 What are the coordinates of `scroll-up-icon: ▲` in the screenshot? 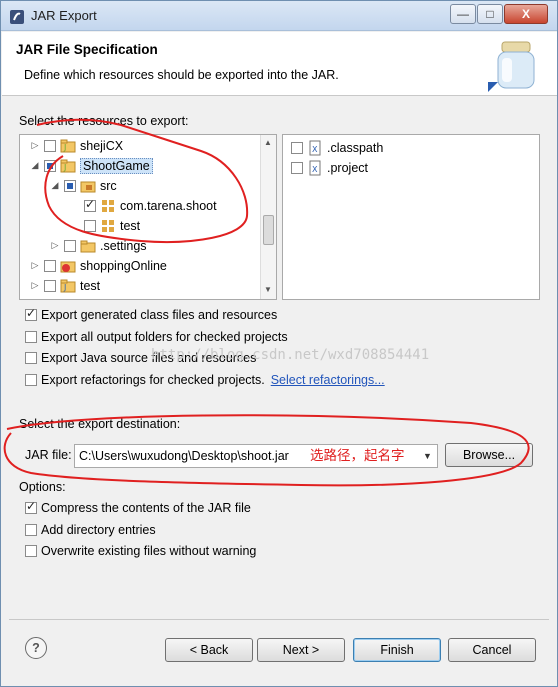 It's located at (268, 142).